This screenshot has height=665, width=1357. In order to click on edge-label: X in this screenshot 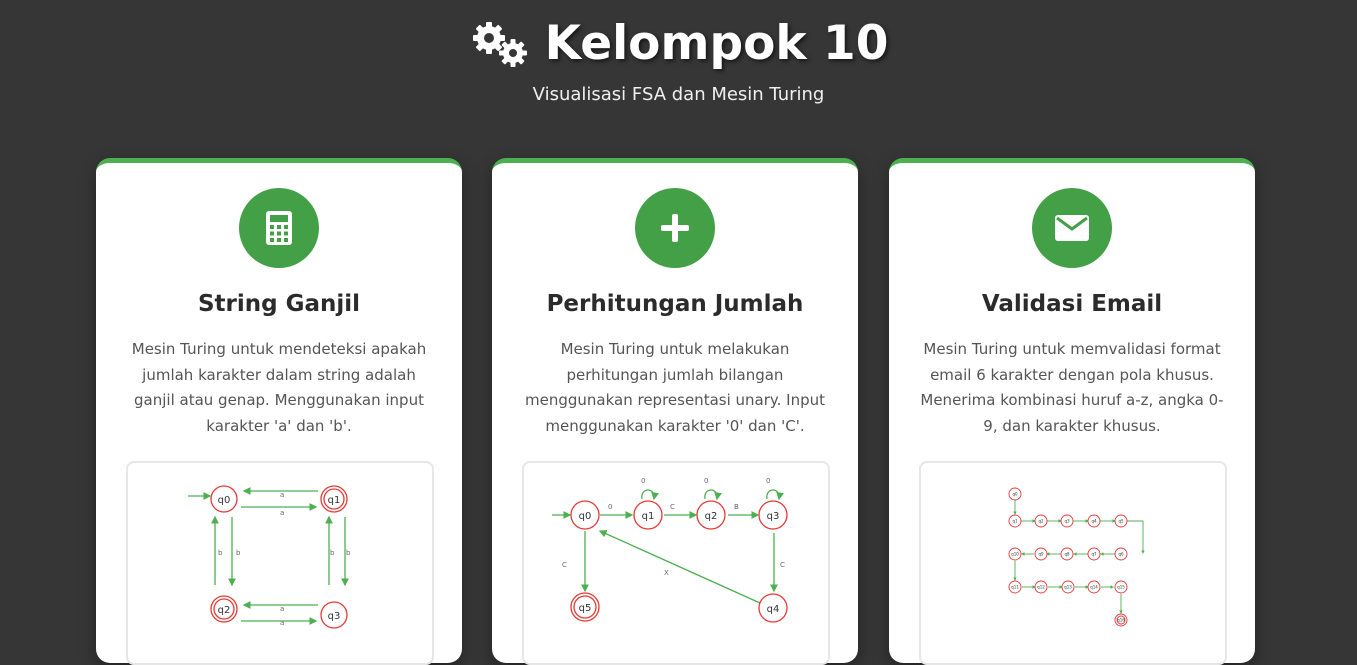, I will do `click(666, 573)`.